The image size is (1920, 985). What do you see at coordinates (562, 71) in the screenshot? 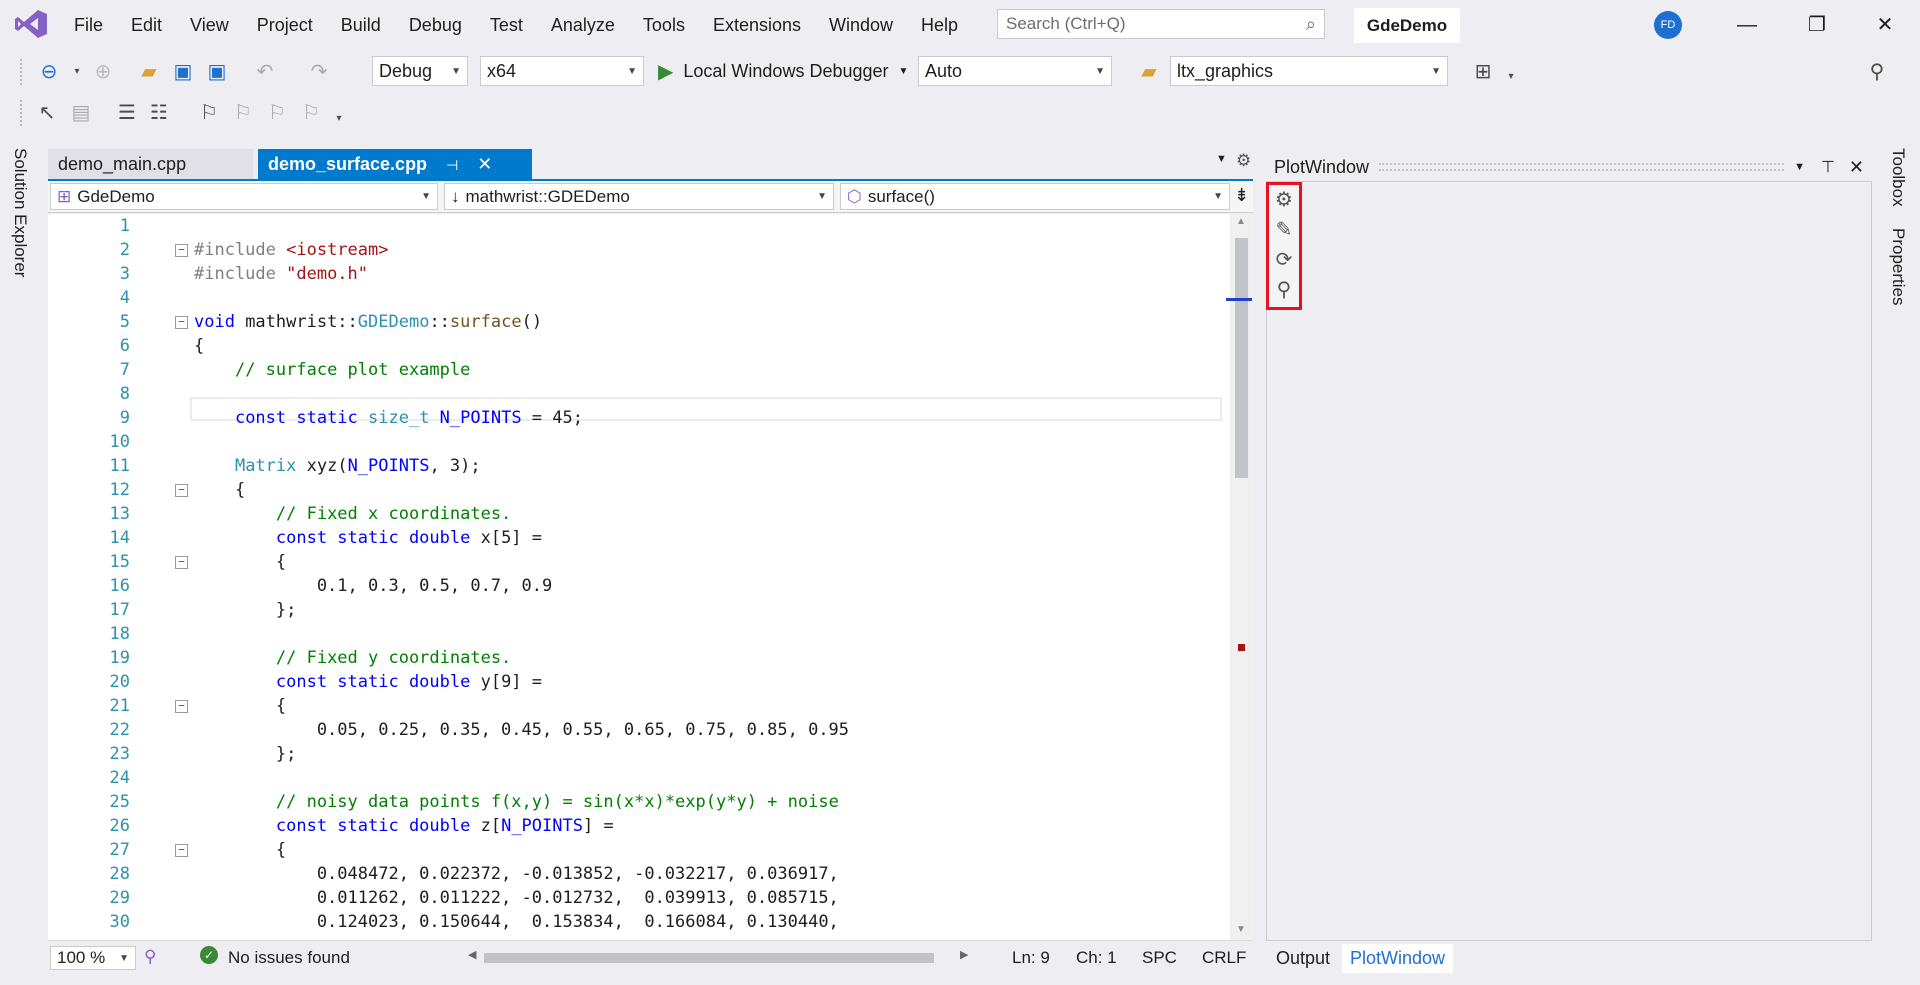
I see `platform-select: x64 ▼` at bounding box center [562, 71].